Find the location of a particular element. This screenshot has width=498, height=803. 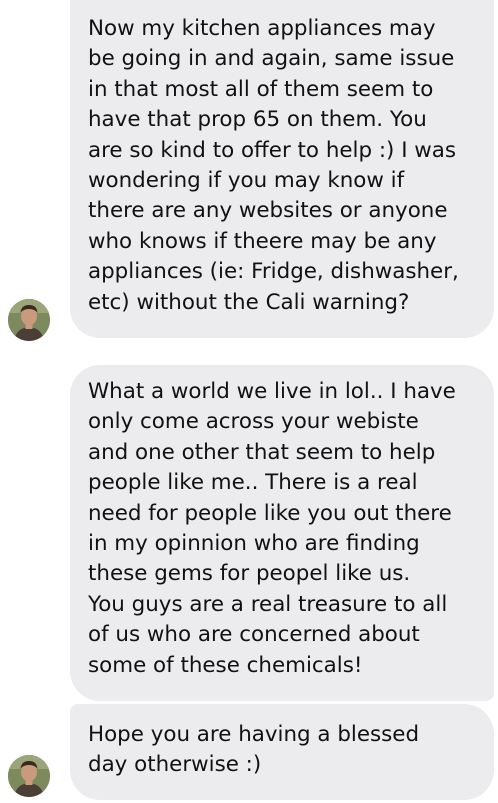

message-text-line: Hope you are having a blessed is located at coordinates (254, 734).